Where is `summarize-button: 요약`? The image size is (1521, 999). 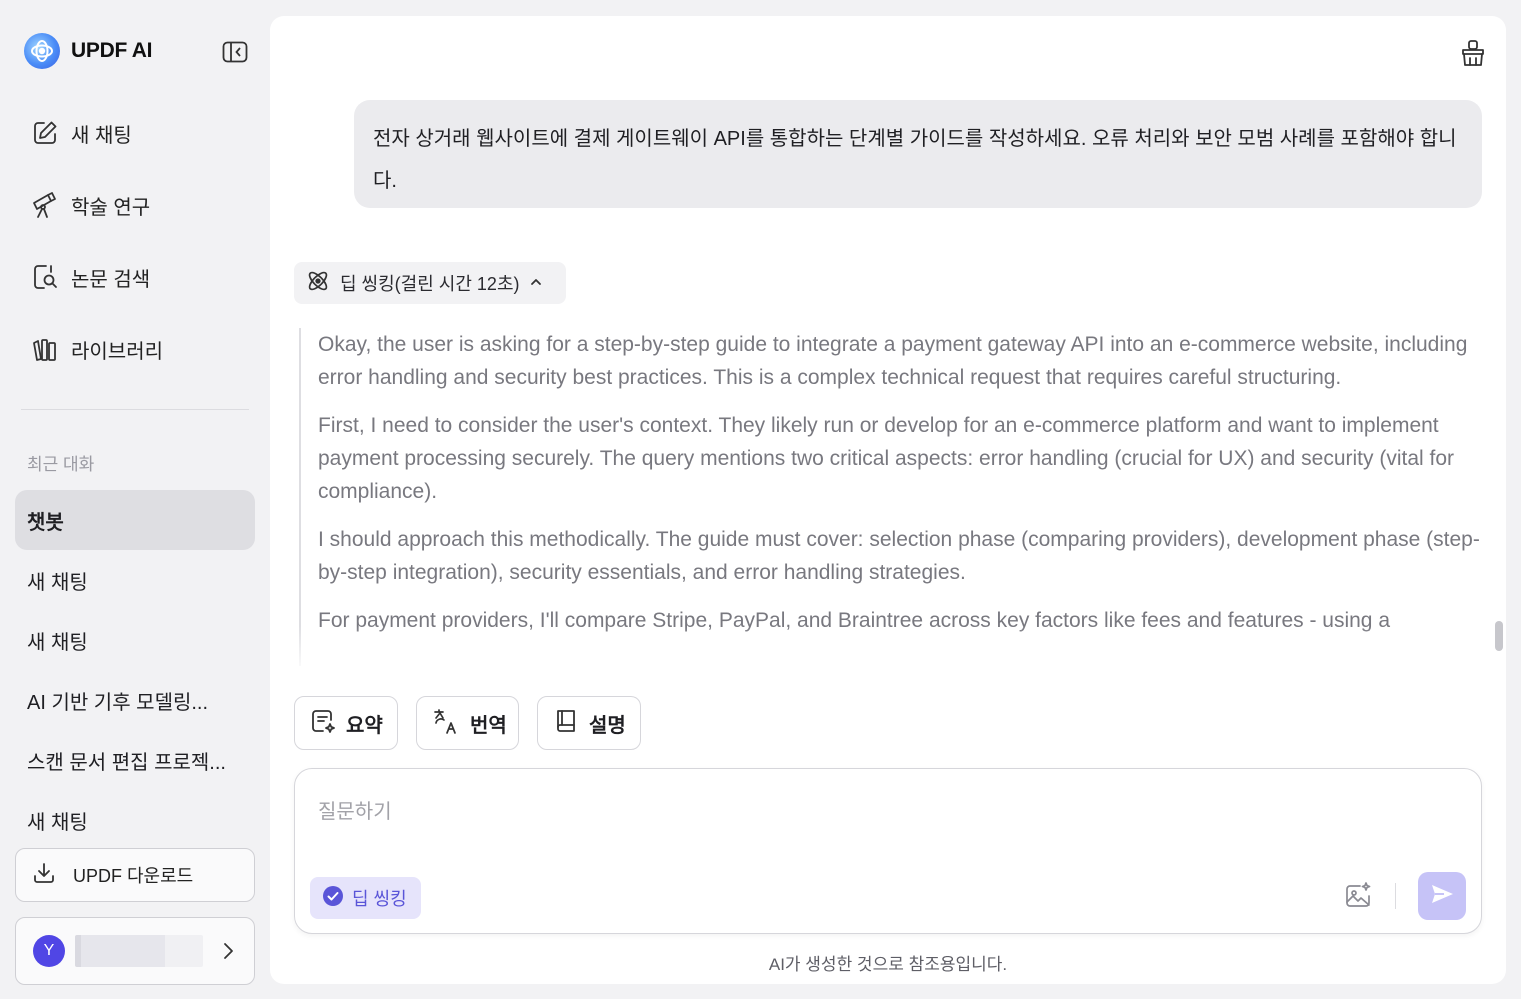
summarize-button: 요약 is located at coordinates (346, 723).